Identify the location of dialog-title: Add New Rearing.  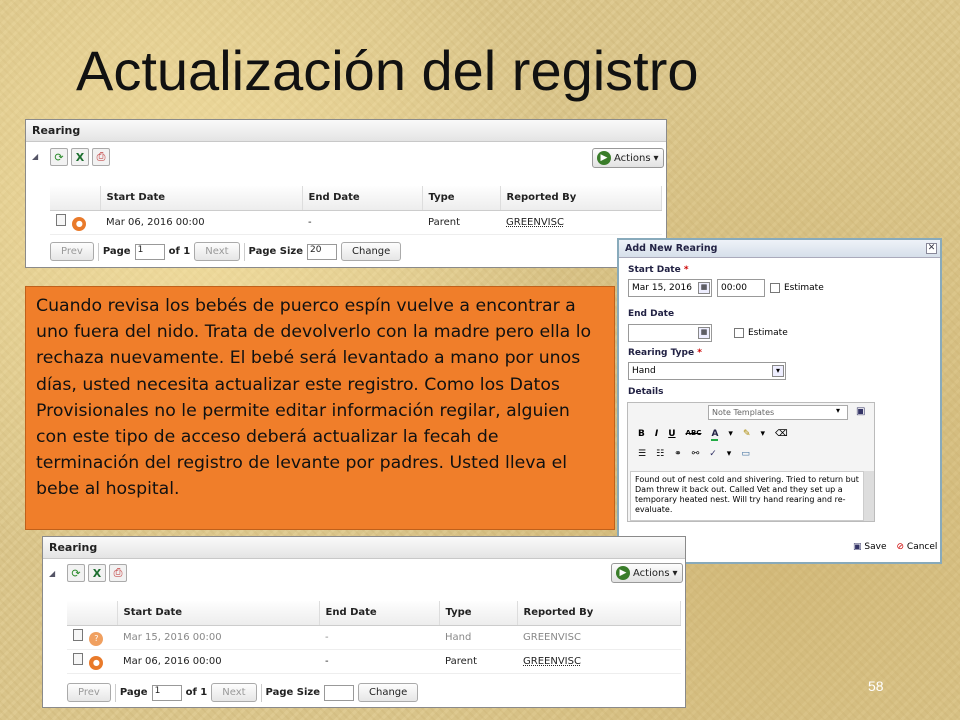
(779, 249).